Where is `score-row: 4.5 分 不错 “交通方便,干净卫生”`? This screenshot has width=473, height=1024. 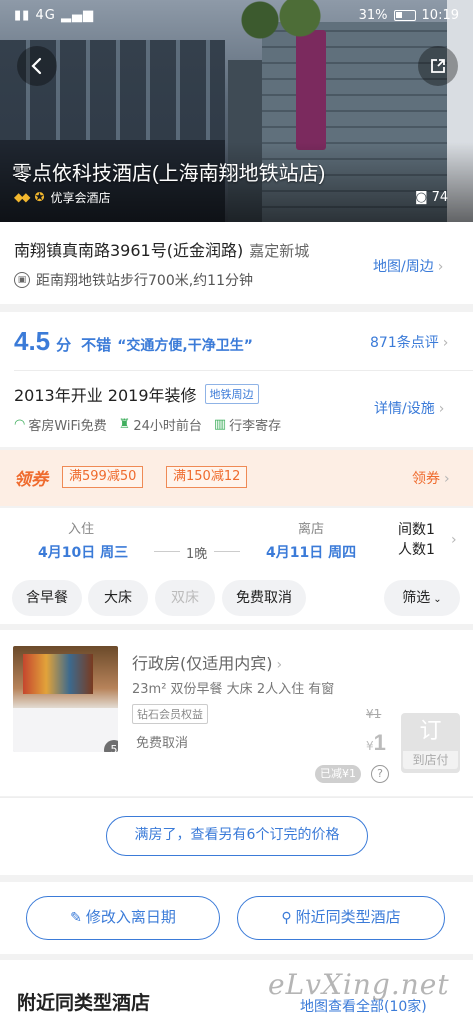 score-row: 4.5 分 不错 “交通方便,干净卫生” is located at coordinates (133, 342).